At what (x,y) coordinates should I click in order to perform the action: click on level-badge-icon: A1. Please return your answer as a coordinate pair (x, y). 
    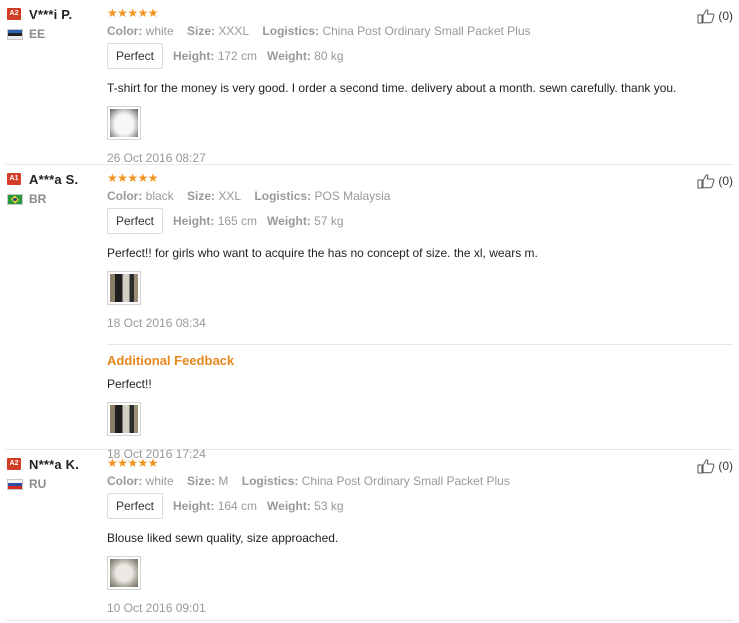
    Looking at the image, I should click on (14, 179).